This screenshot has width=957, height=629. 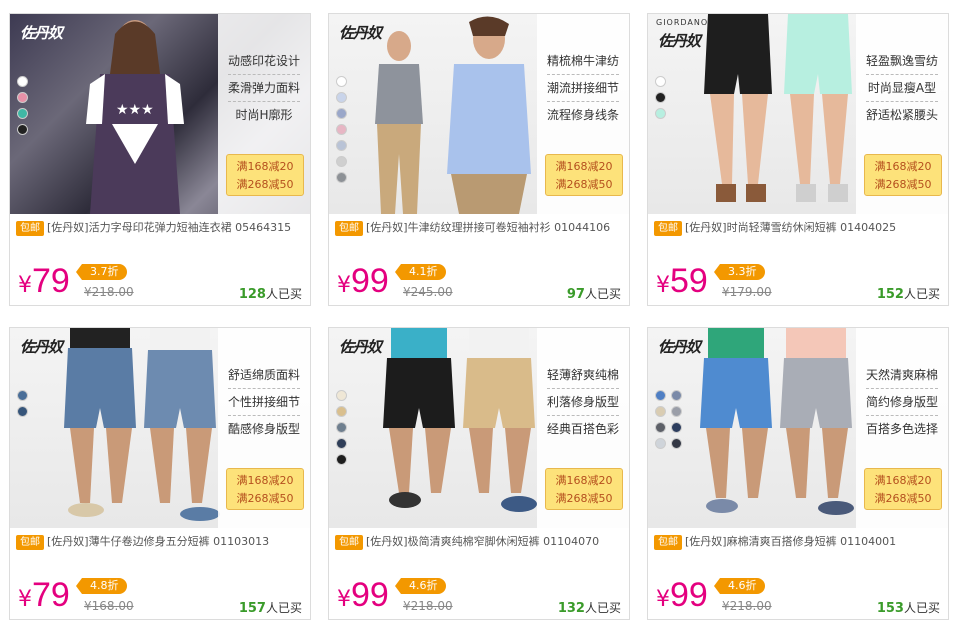 What do you see at coordinates (908, 293) in the screenshot?
I see `sold-count: 152人已买` at bounding box center [908, 293].